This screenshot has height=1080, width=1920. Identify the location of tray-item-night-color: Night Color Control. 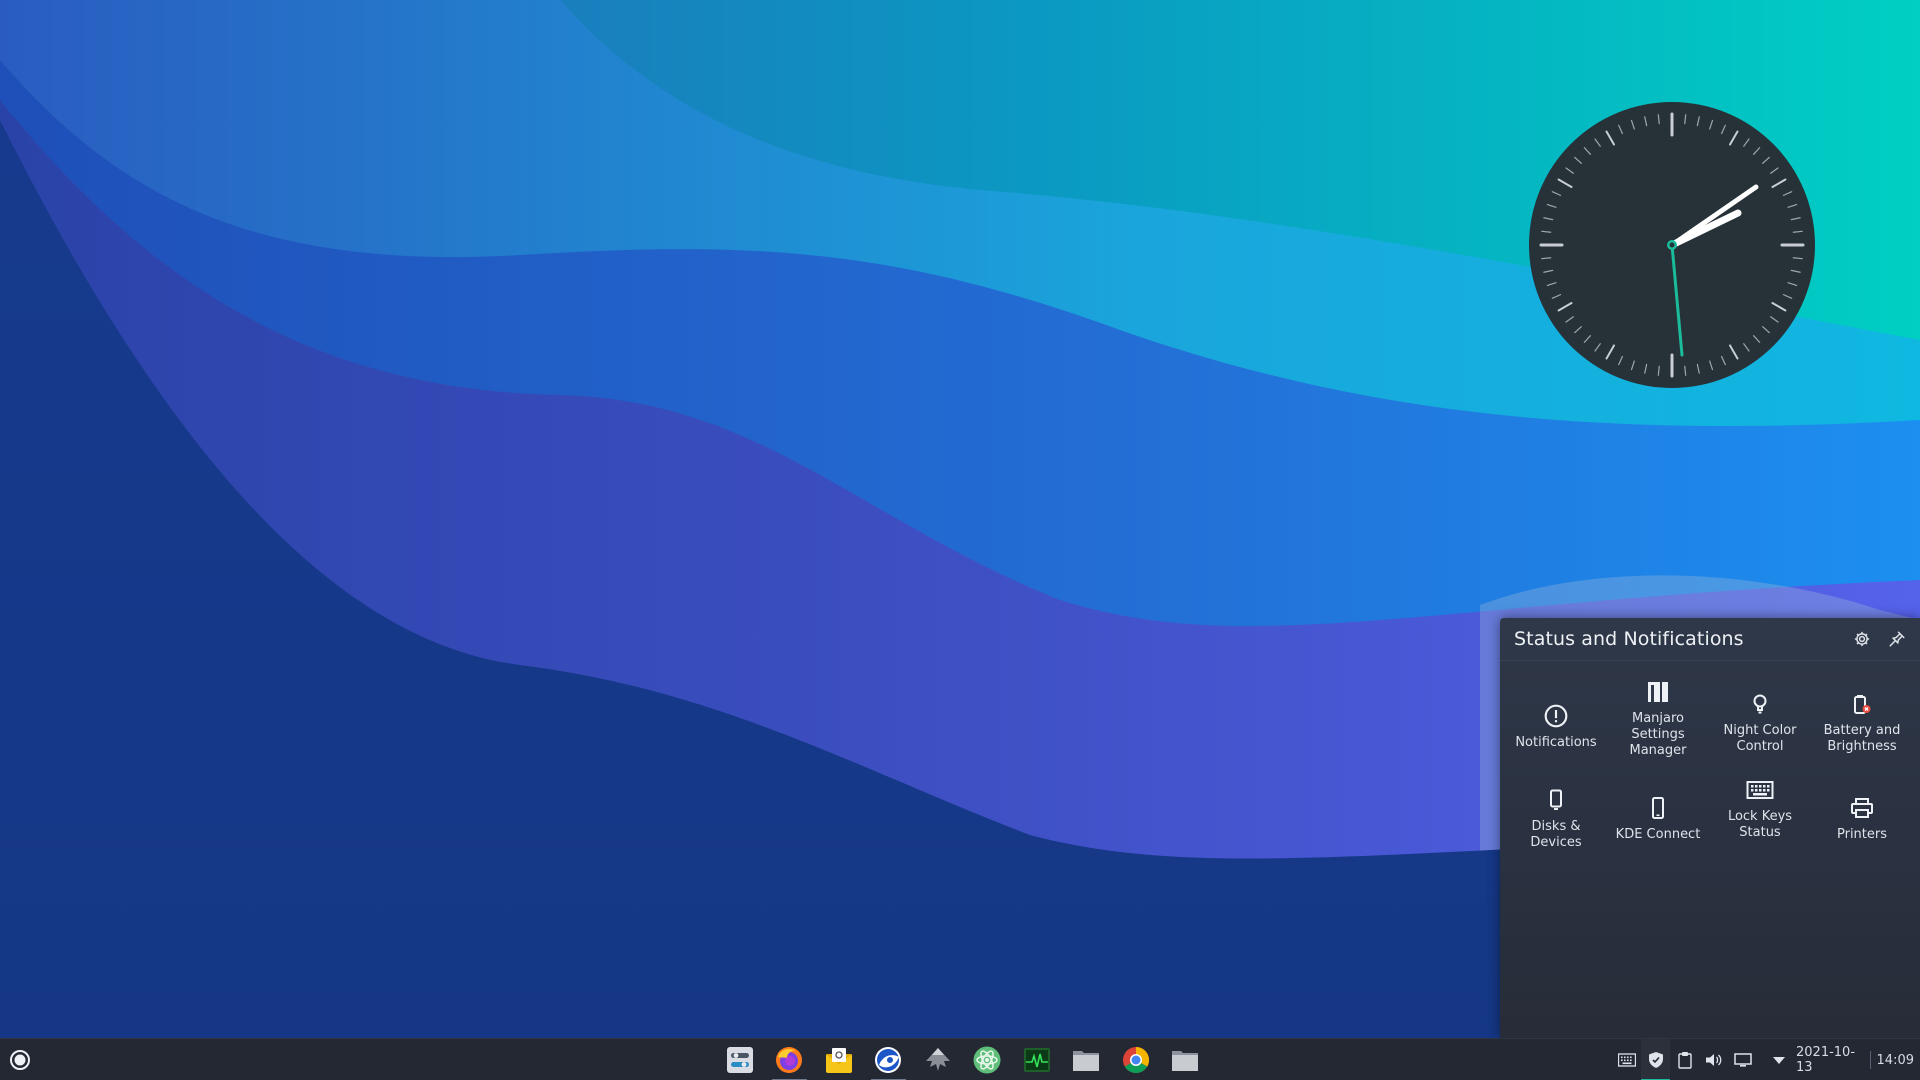
(1760, 722).